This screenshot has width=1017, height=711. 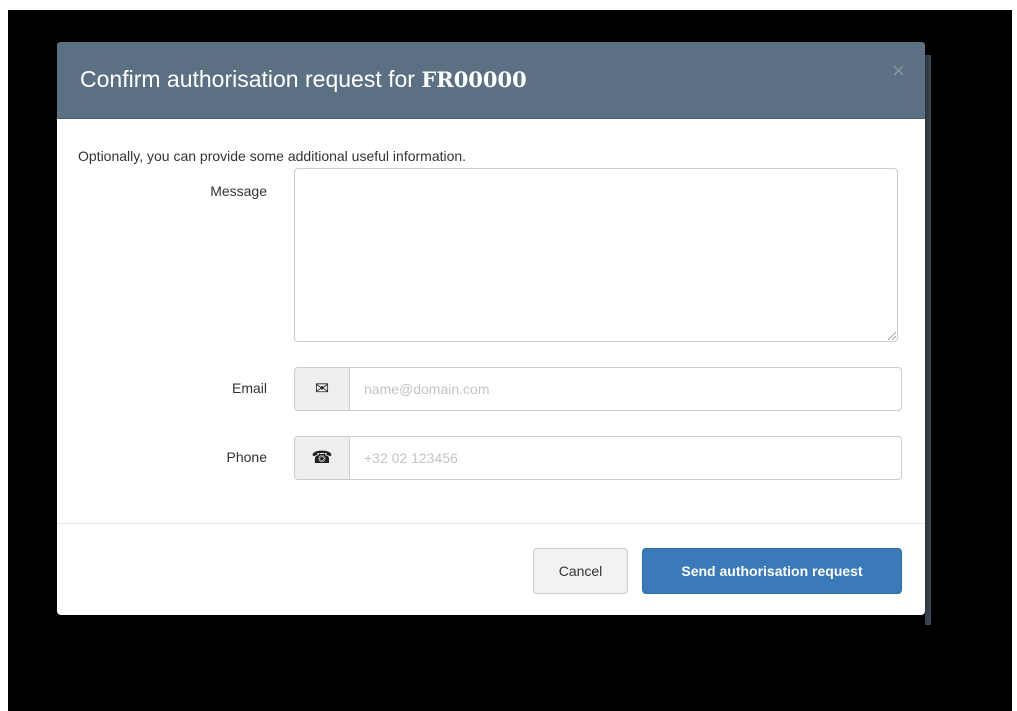 What do you see at coordinates (928, 340) in the screenshot?
I see `backdrop-page-edge` at bounding box center [928, 340].